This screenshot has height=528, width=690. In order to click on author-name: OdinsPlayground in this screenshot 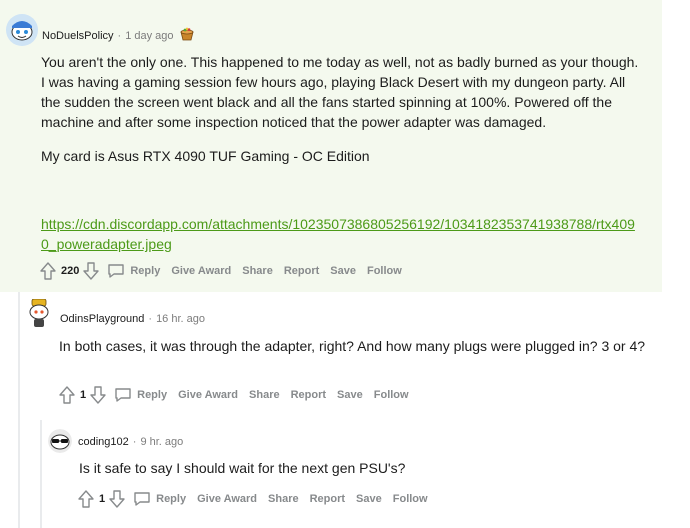, I will do `click(102, 319)`.